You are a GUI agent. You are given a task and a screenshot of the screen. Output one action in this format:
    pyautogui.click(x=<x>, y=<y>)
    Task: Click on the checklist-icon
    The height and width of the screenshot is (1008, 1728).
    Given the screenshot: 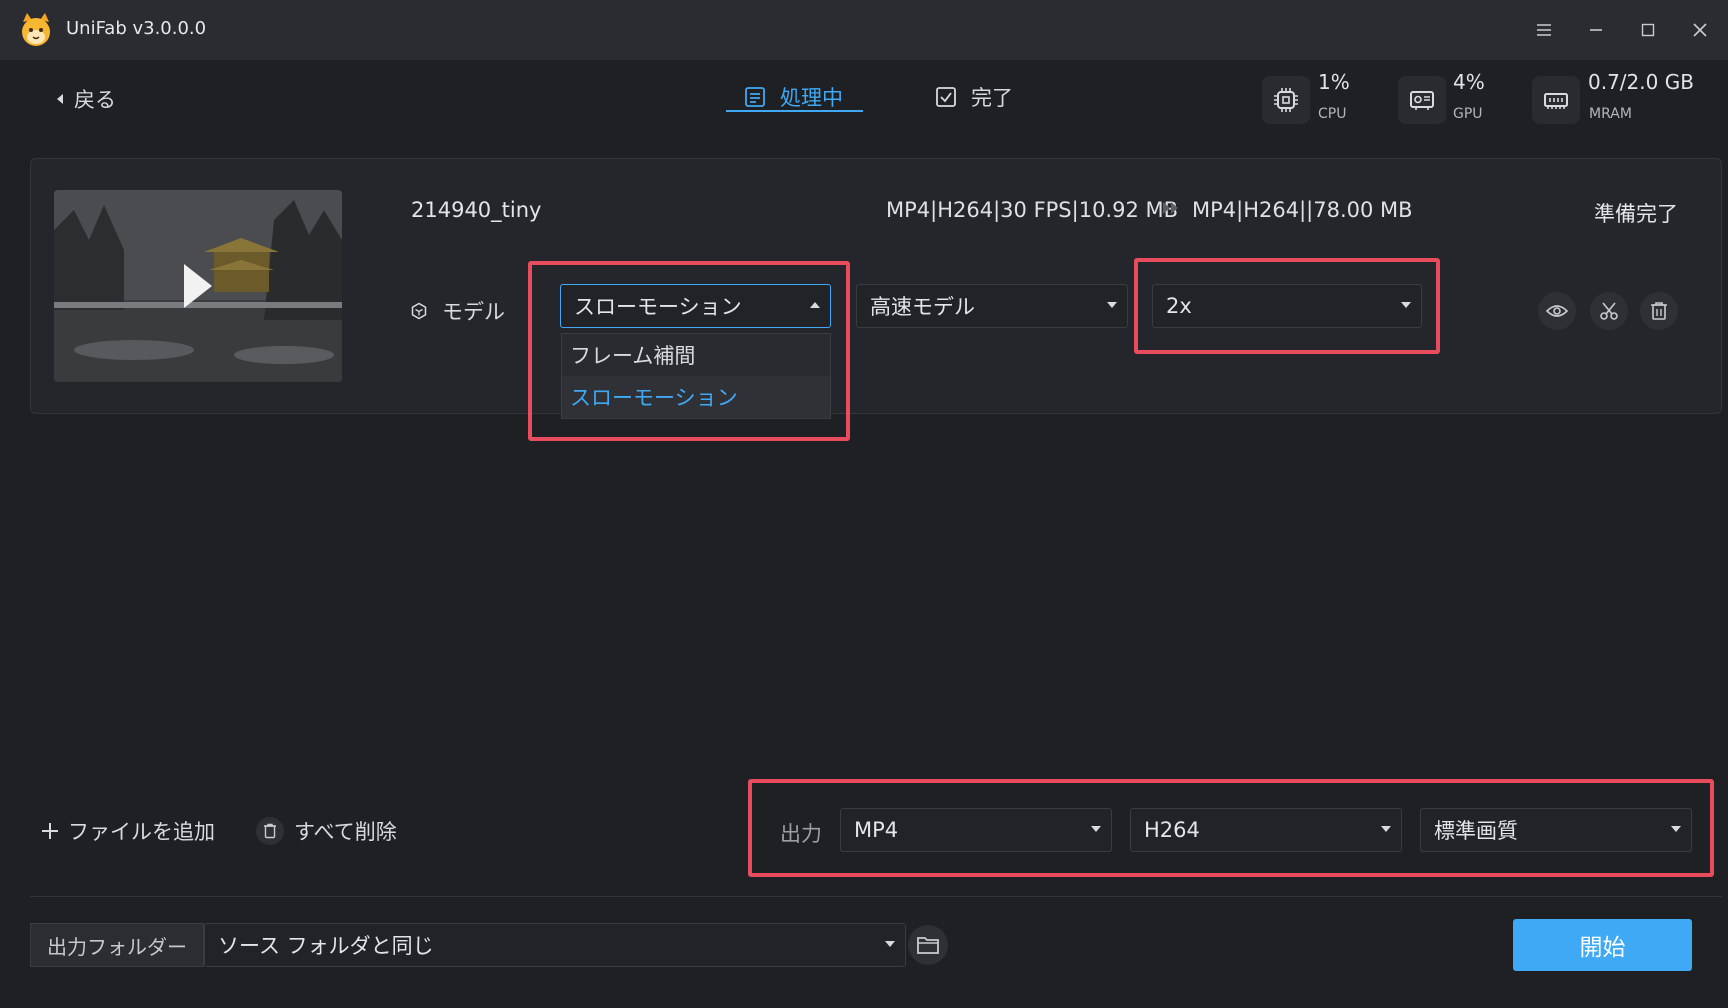 What is the action you would take?
    pyautogui.click(x=946, y=97)
    